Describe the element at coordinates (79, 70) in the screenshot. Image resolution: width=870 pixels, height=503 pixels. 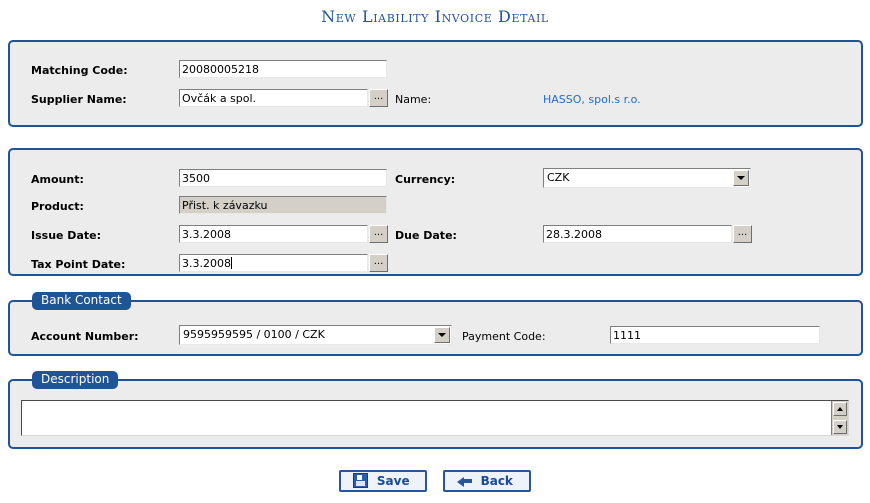
I see `matching-code-label: Matching Code:` at that location.